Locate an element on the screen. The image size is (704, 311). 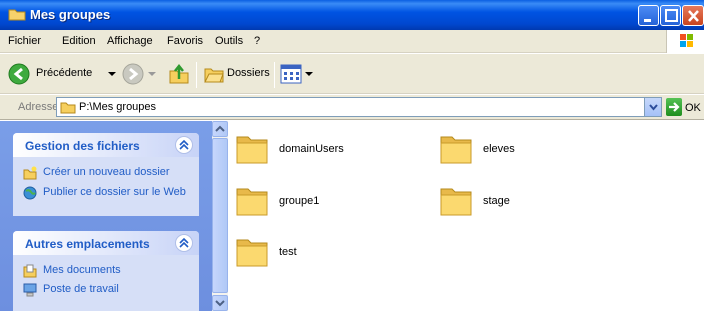
folders-label: Dossiers is located at coordinates (248, 73).